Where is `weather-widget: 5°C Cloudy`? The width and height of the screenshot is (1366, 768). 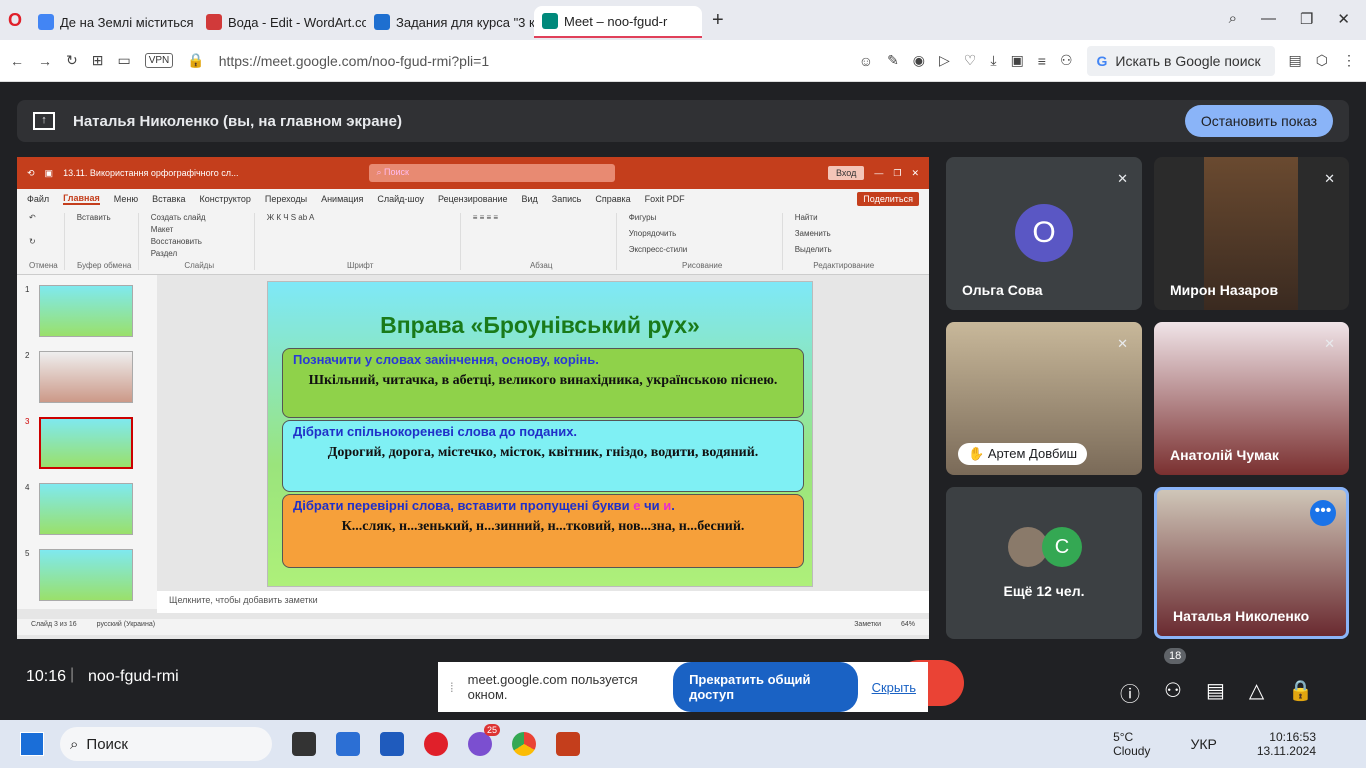
weather-widget: 5°C Cloudy is located at coordinates (1131, 744).